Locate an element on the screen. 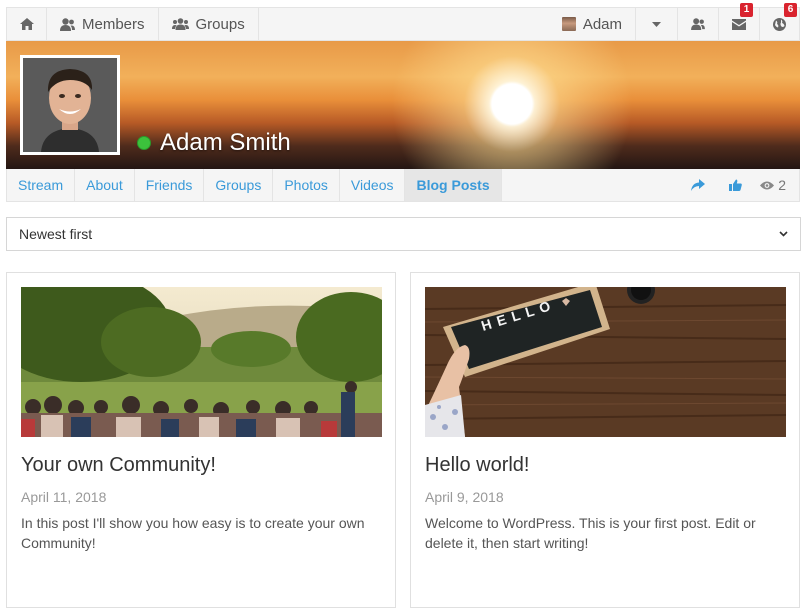 The height and width of the screenshot is (612, 807). online-status-indicator is located at coordinates (144, 143).